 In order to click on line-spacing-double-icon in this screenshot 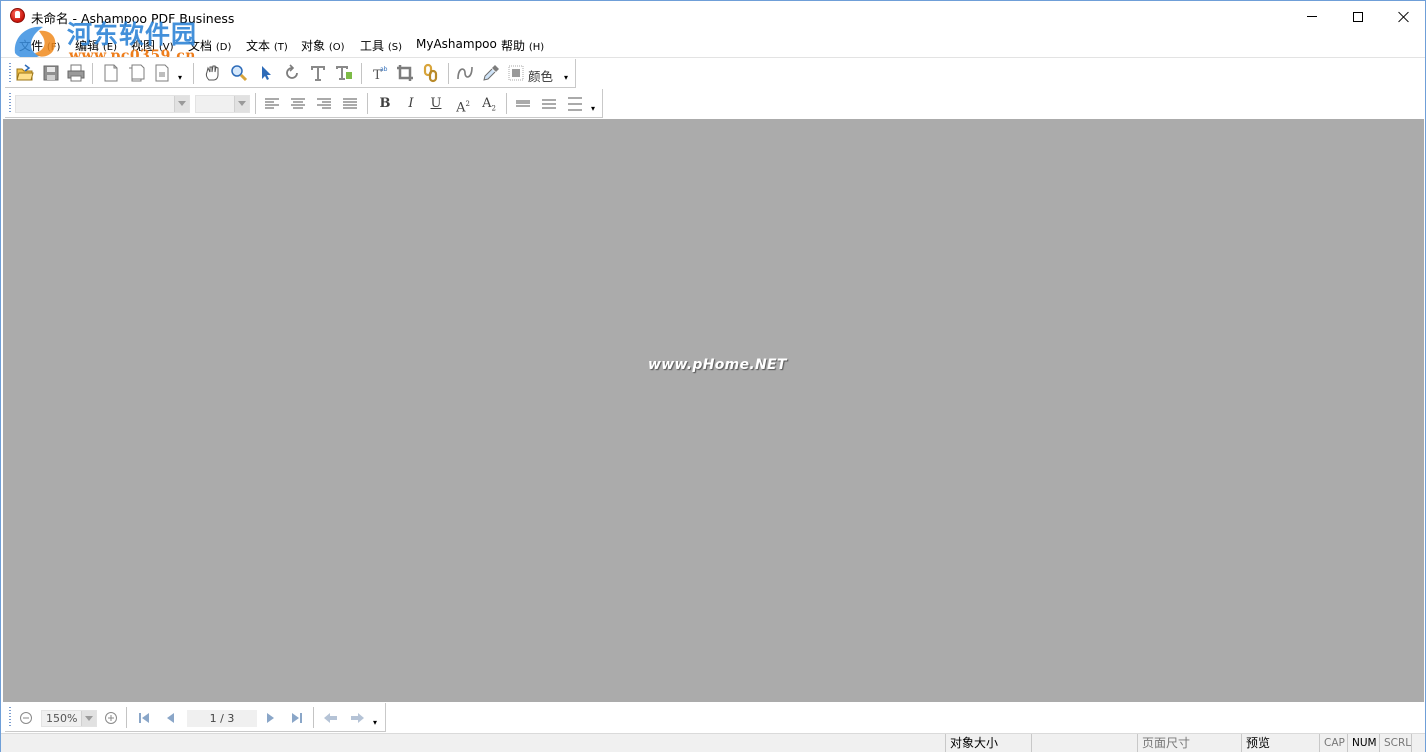, I will do `click(575, 104)`.